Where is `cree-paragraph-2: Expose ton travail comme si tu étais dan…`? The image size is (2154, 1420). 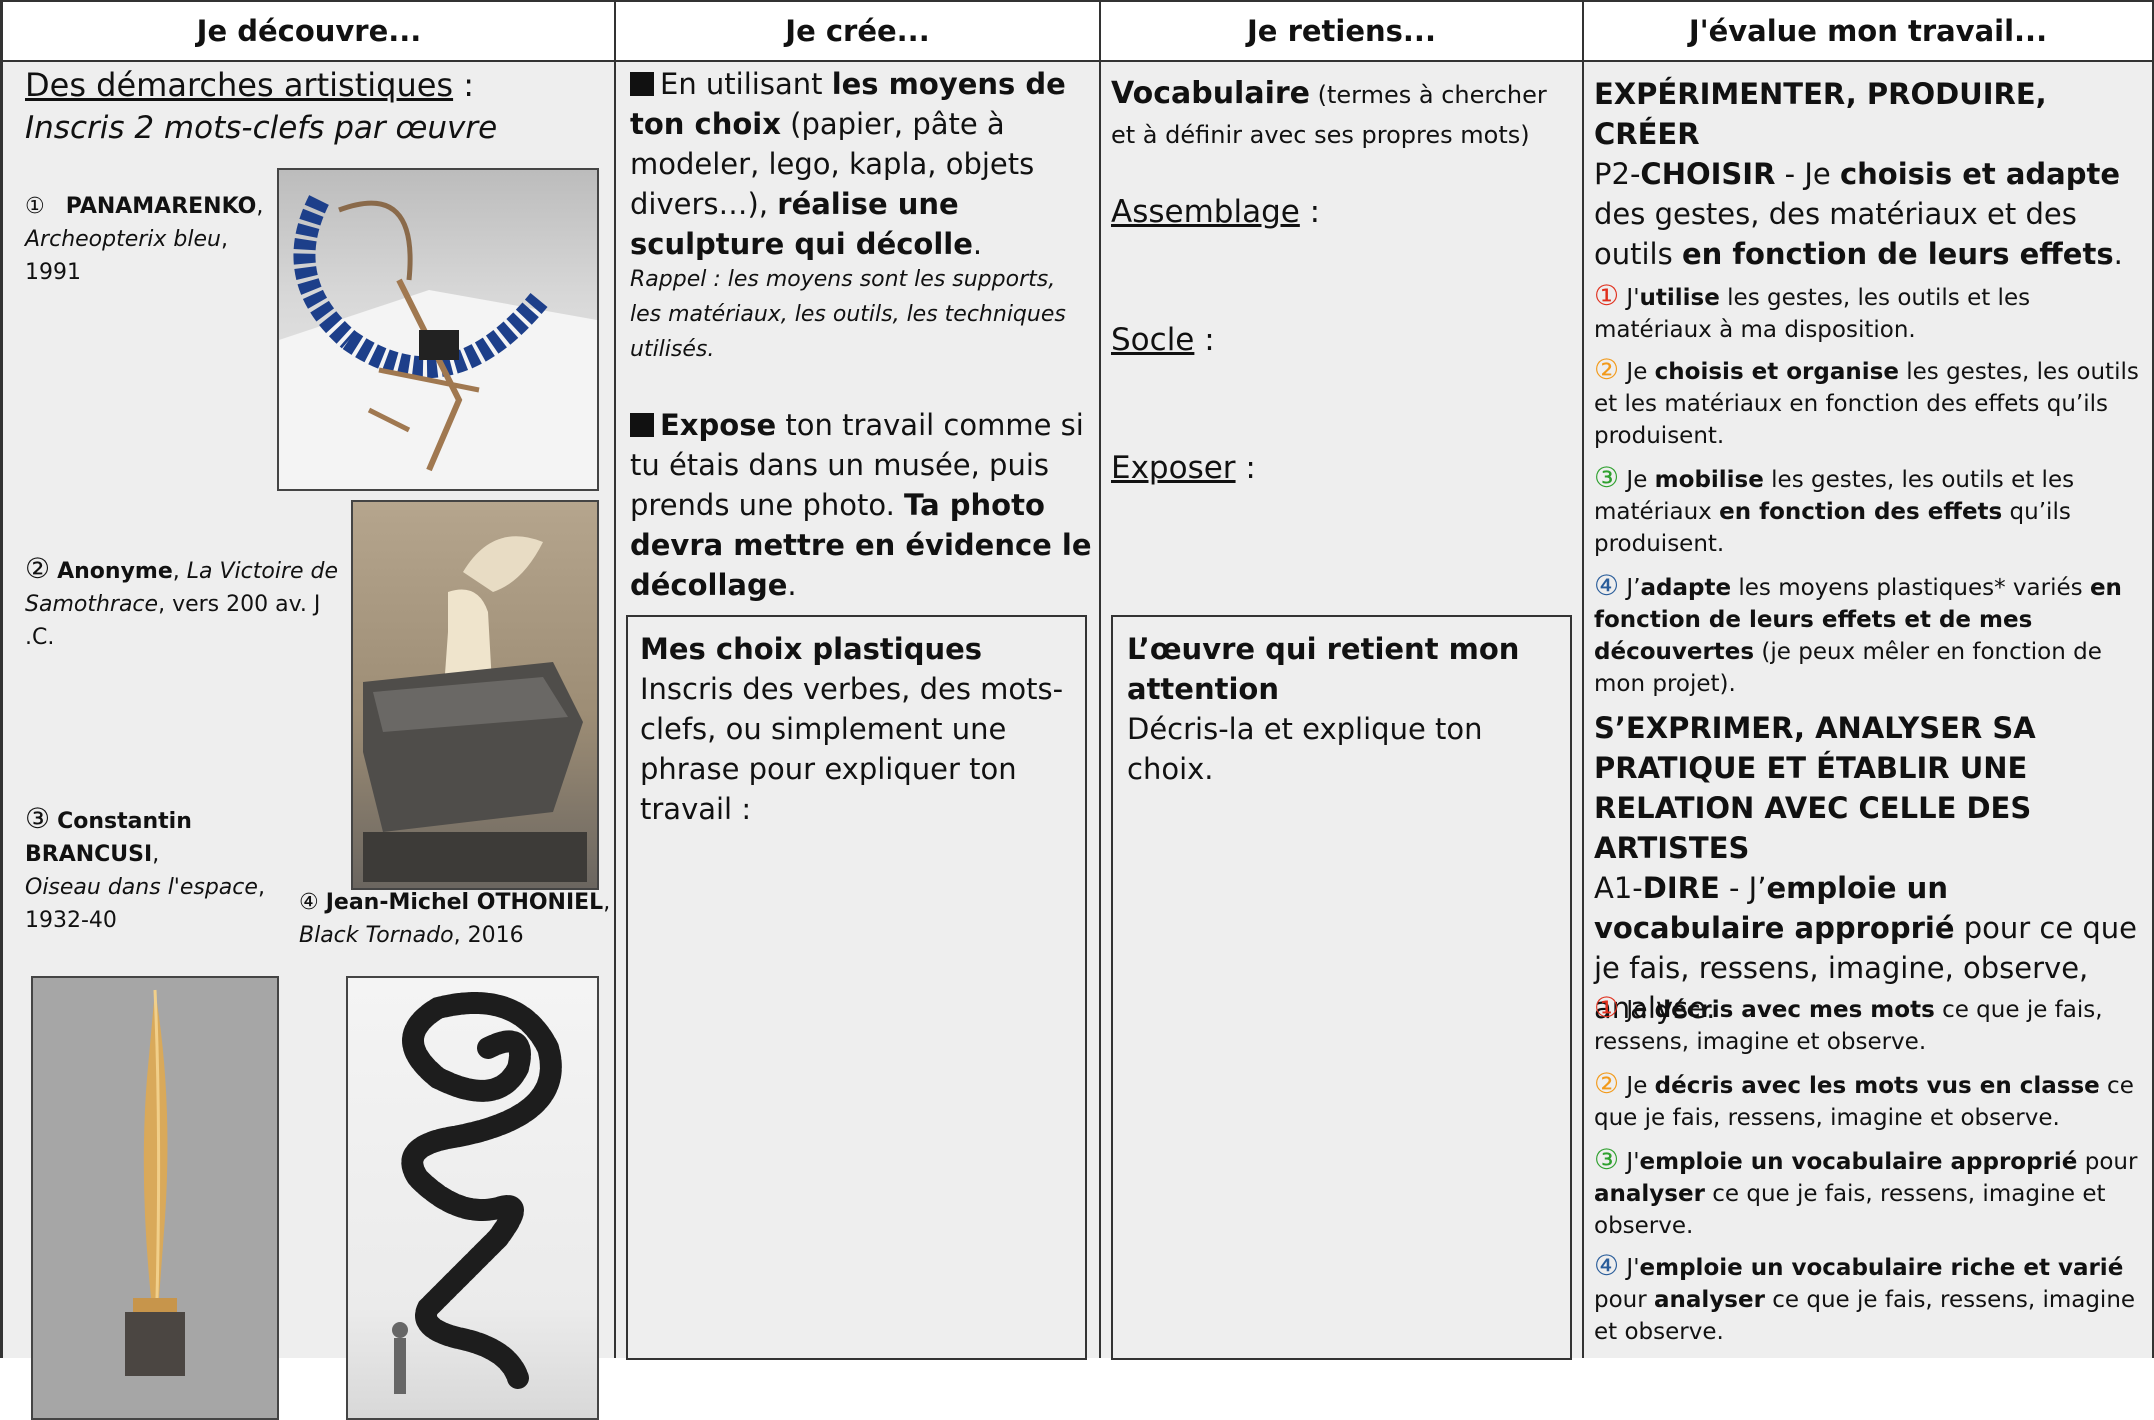
cree-paragraph-2: Expose ton travail comme si tu étais dan… is located at coordinates (861, 505).